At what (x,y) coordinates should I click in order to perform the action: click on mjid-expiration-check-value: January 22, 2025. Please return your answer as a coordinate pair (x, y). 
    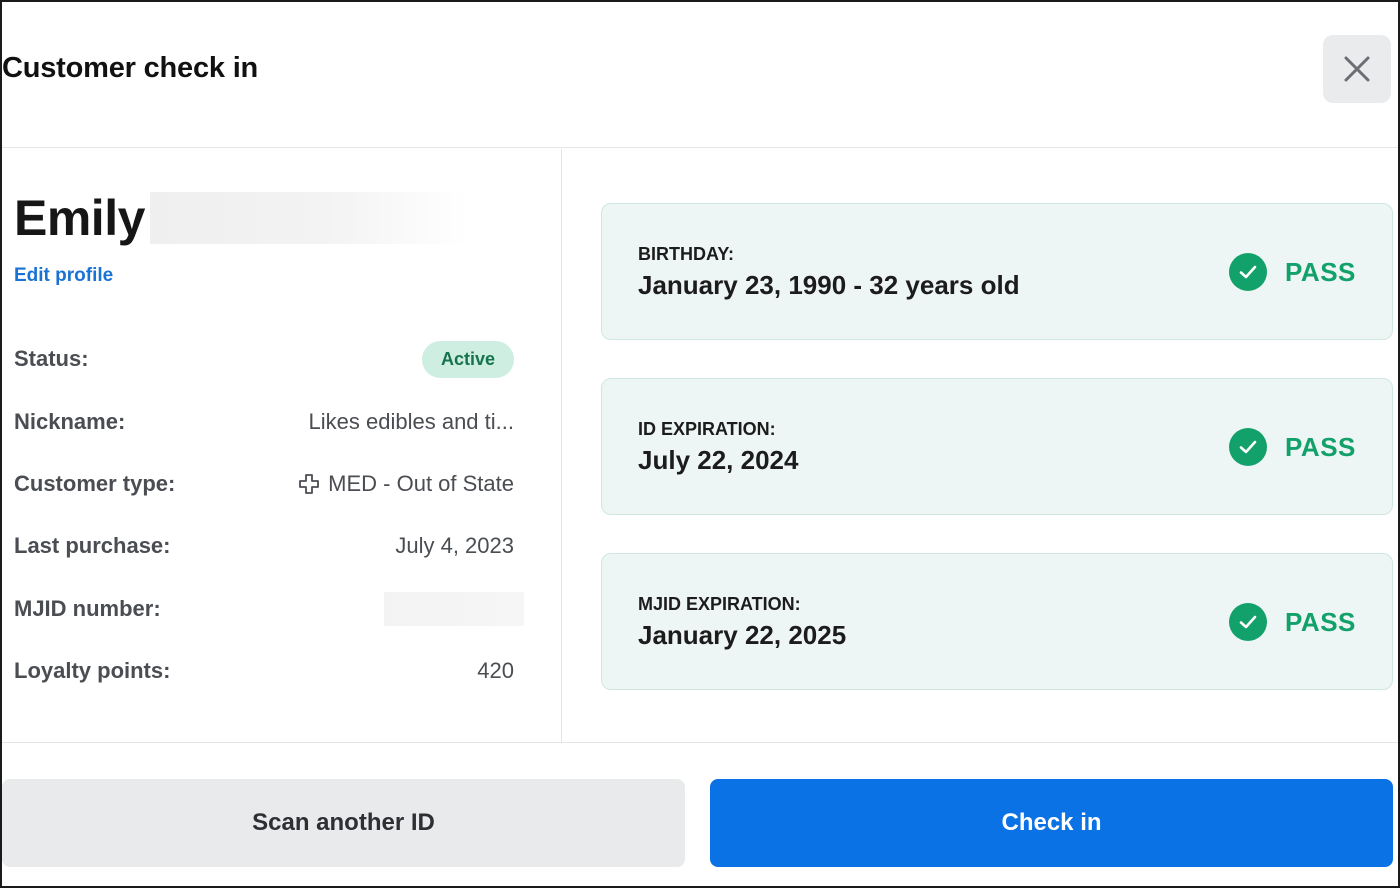
    Looking at the image, I should click on (742, 635).